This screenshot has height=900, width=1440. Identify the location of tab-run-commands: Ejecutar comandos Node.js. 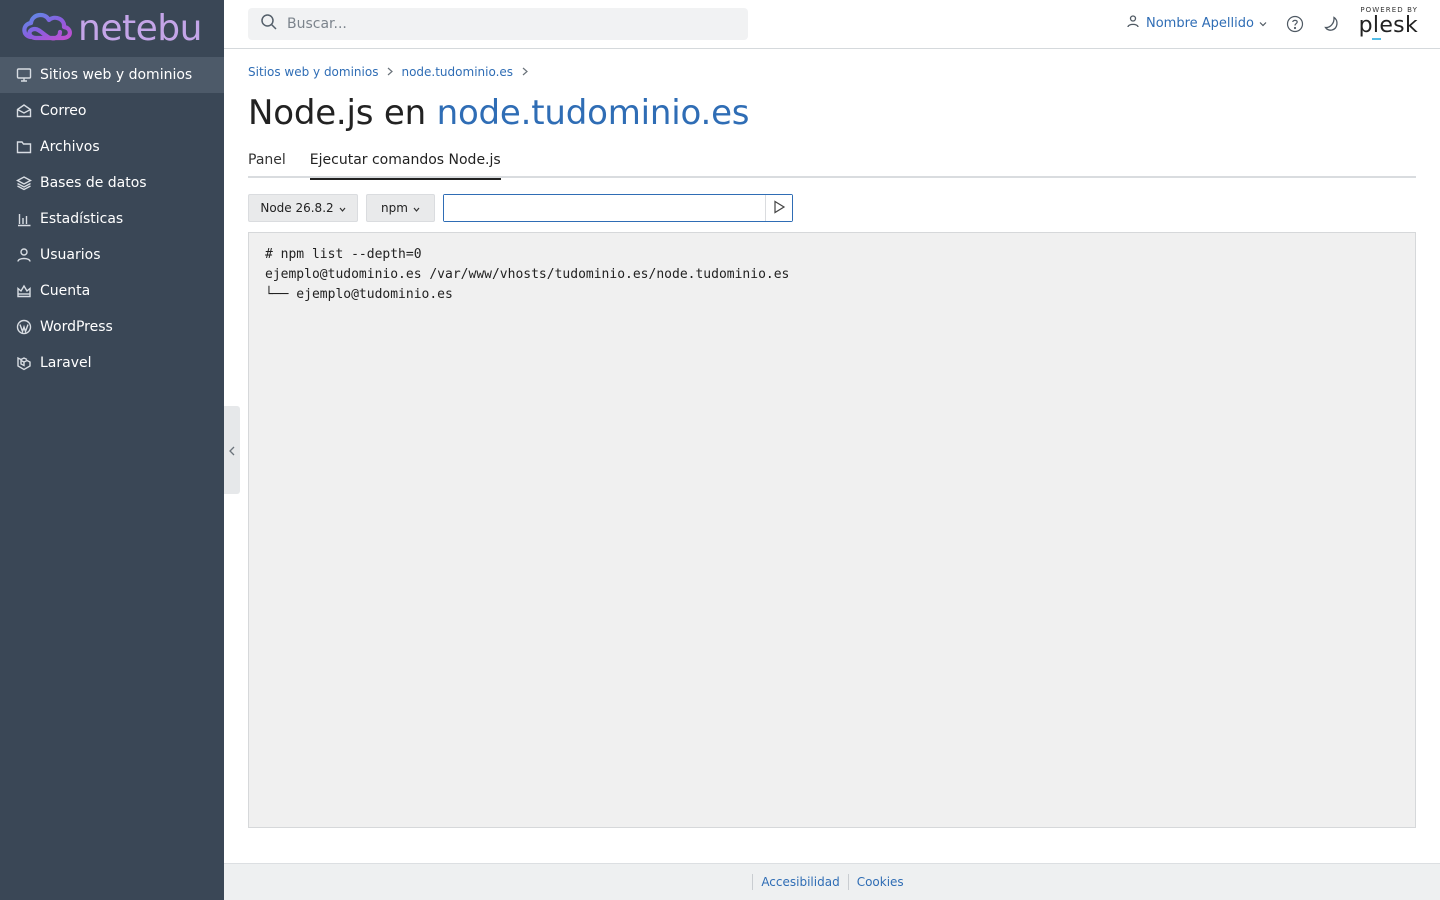
(405, 166).